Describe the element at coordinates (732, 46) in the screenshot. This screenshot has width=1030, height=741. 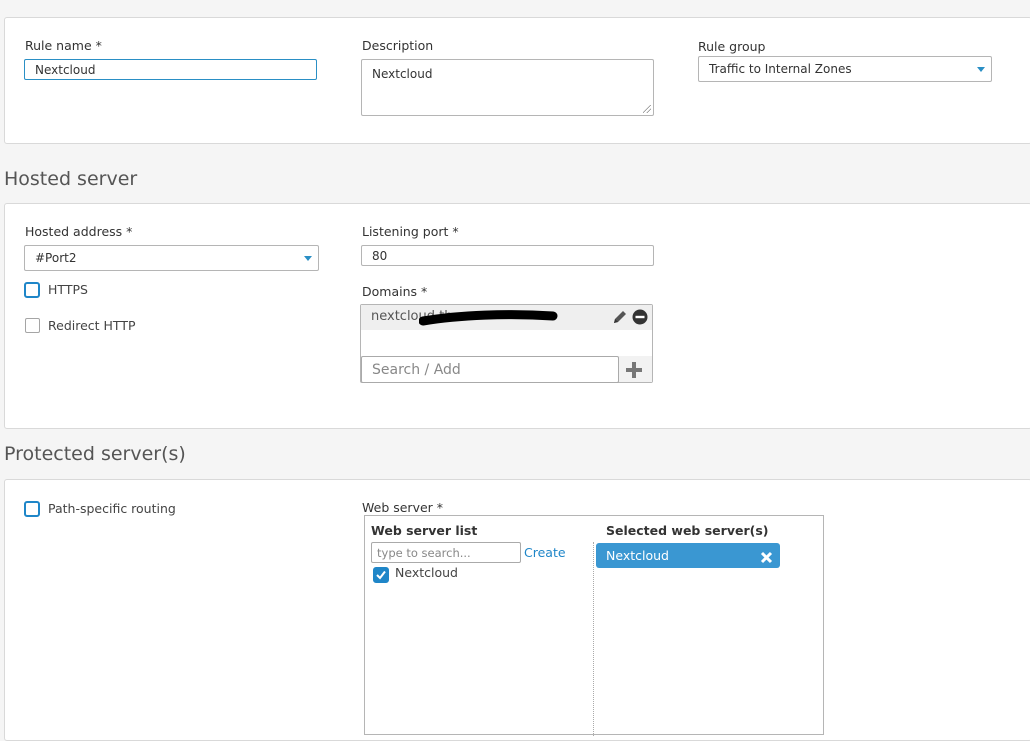
I see `rule-group-label: Rule group` at that location.